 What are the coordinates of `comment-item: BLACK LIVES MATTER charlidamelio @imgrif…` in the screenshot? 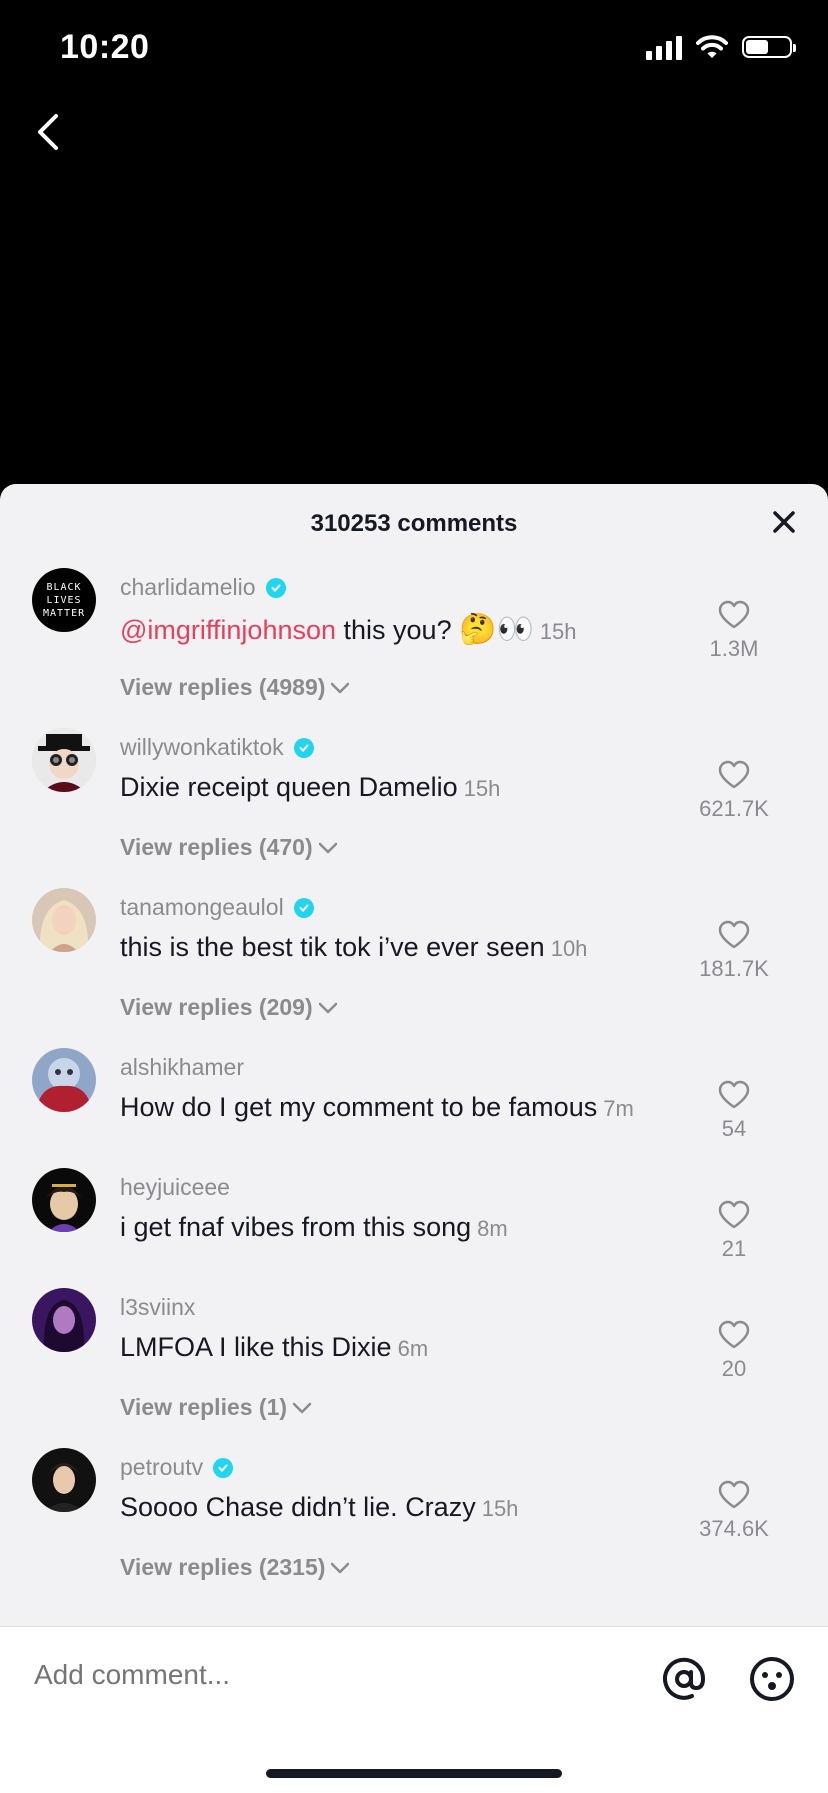 It's located at (414, 640).